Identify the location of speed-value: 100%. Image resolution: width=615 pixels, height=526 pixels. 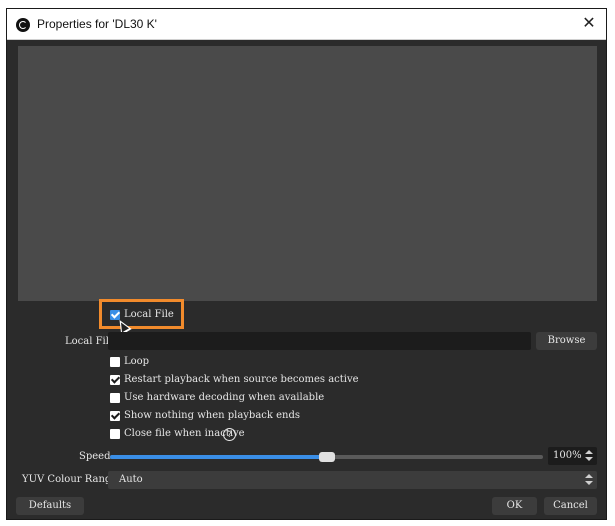
(567, 455).